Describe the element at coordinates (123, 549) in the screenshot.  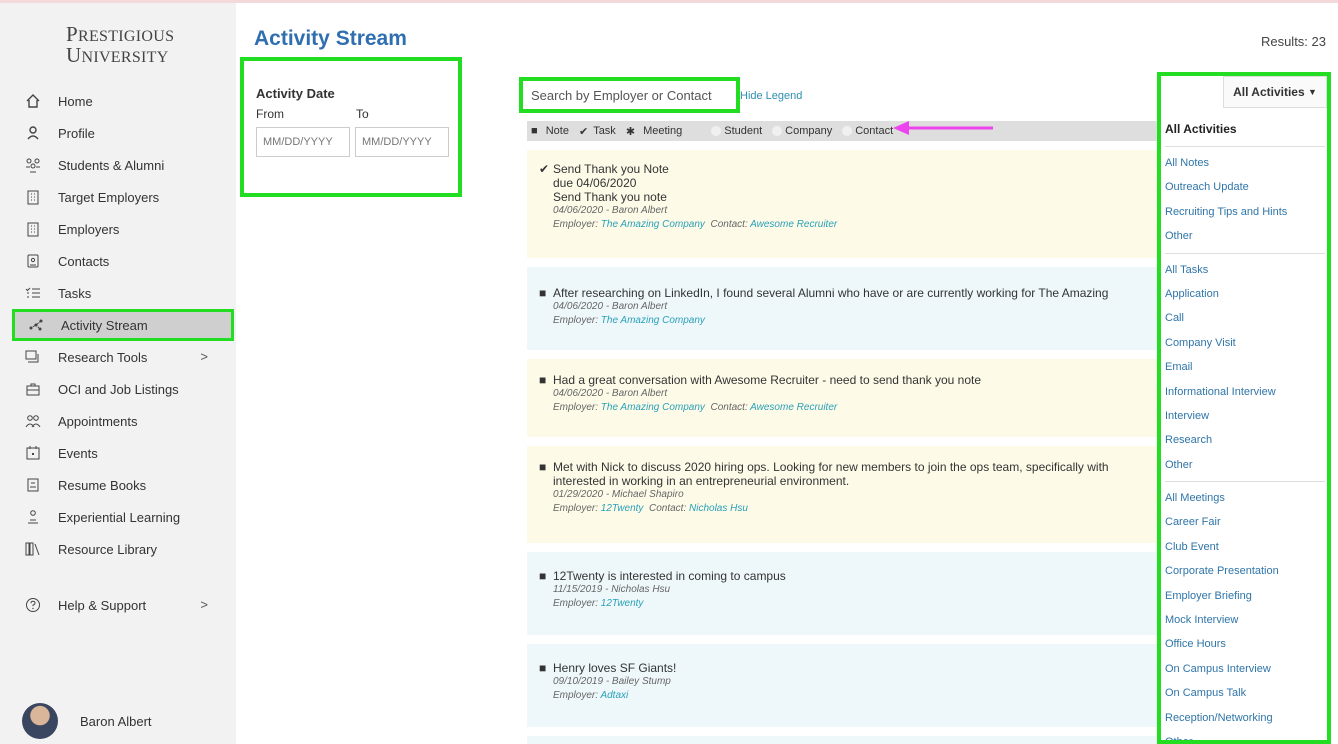
I see `sidebar-item-resource-library: Resource Library` at that location.